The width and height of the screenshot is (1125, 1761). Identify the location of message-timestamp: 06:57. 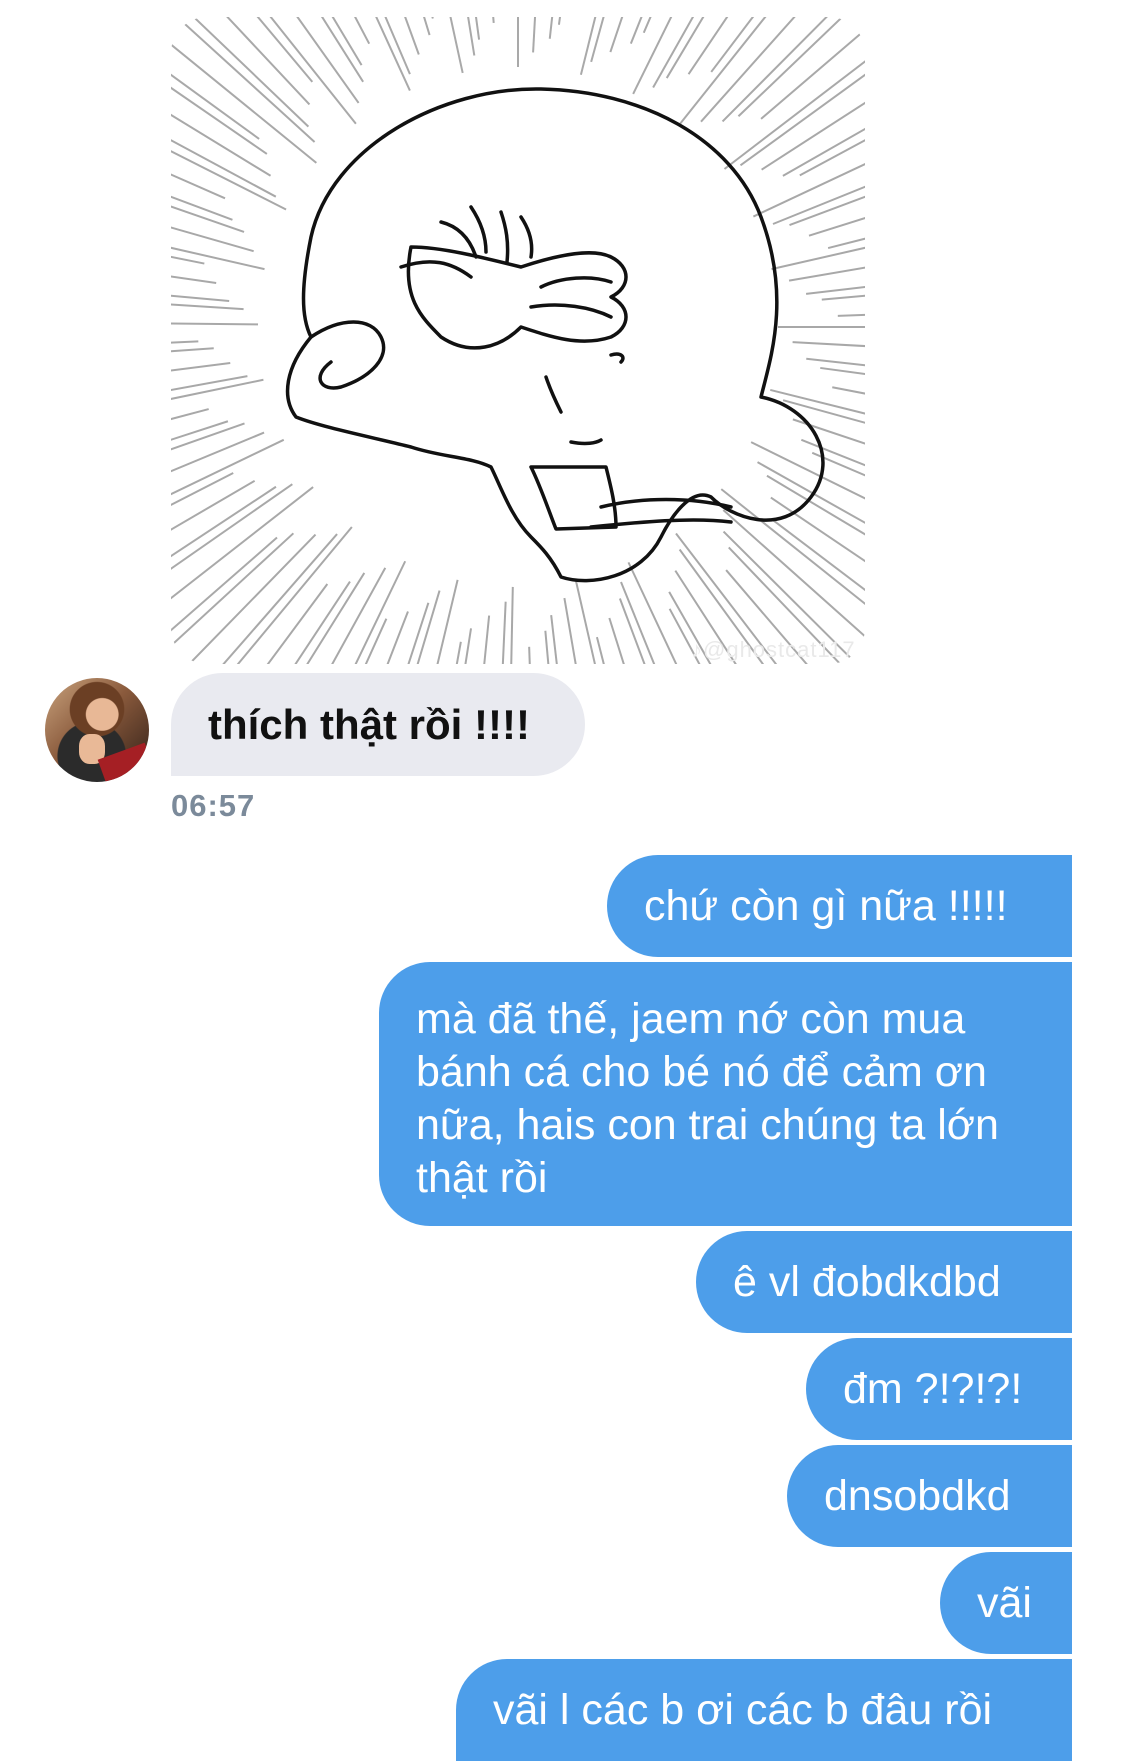
(213, 805).